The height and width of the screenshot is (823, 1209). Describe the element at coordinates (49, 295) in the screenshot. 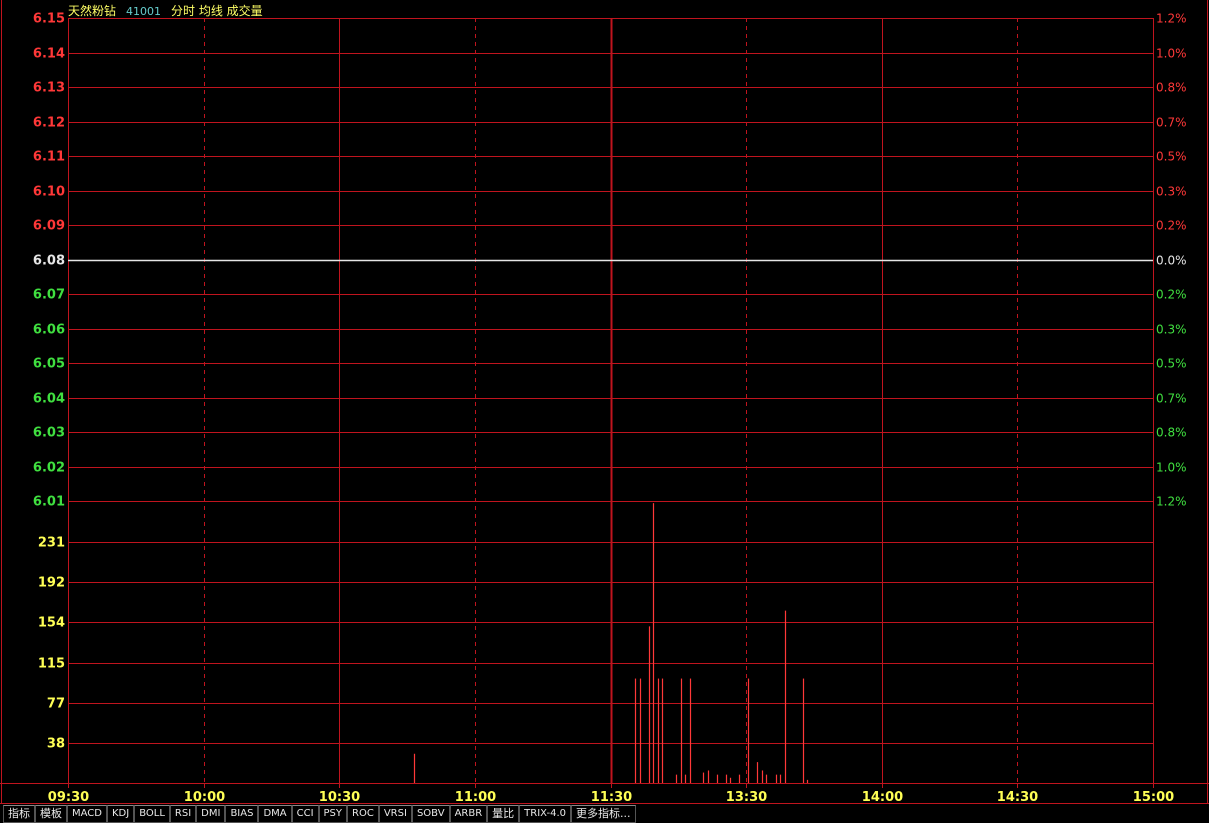

I see `price-tick-label: 6.07` at that location.